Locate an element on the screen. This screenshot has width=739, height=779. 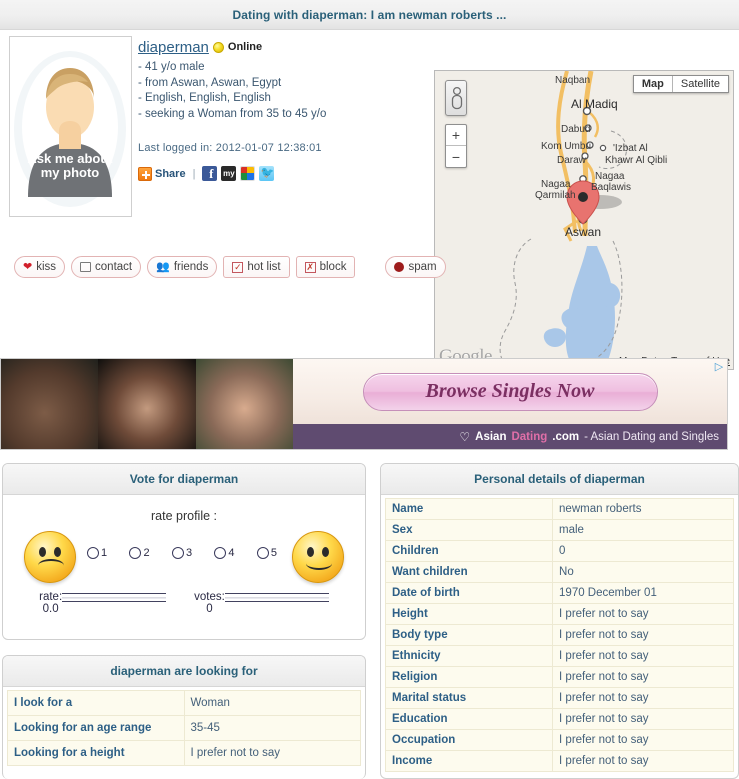
spam-button: spam is located at coordinates (415, 267).